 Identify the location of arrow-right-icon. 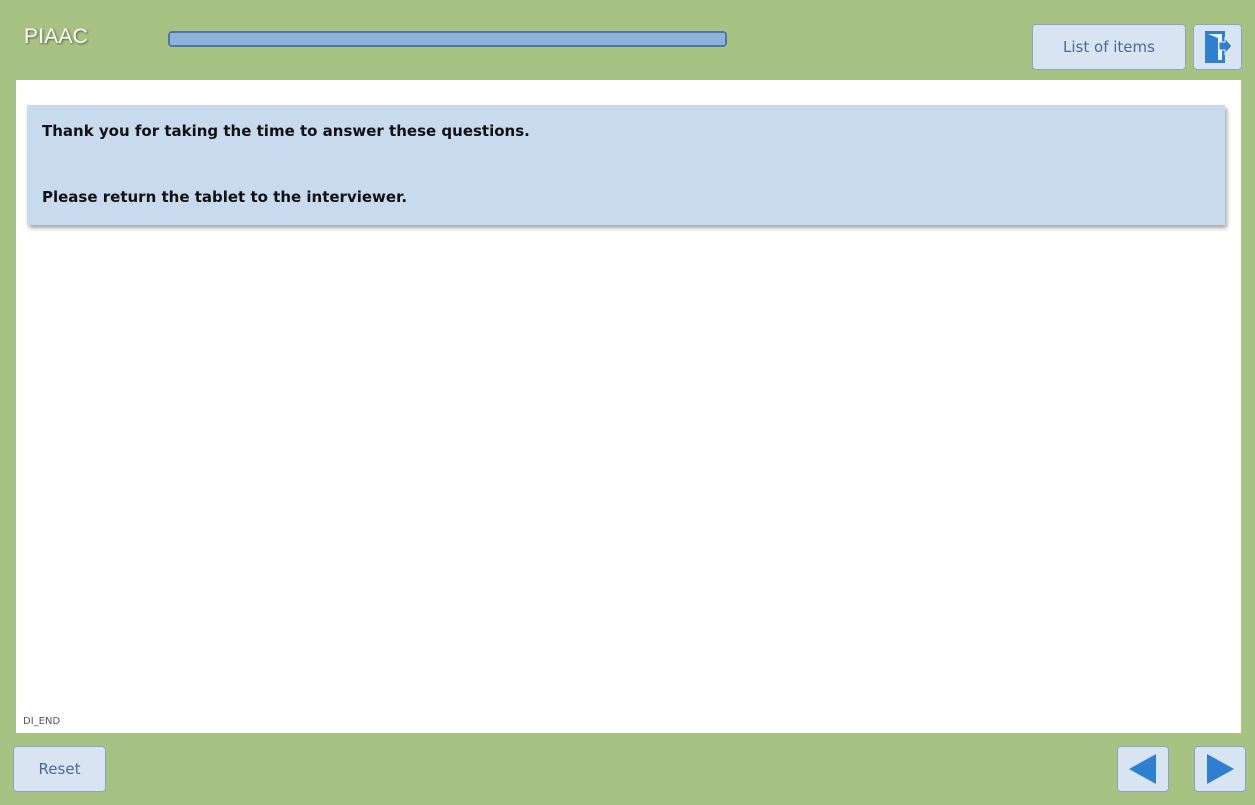
(1220, 769).